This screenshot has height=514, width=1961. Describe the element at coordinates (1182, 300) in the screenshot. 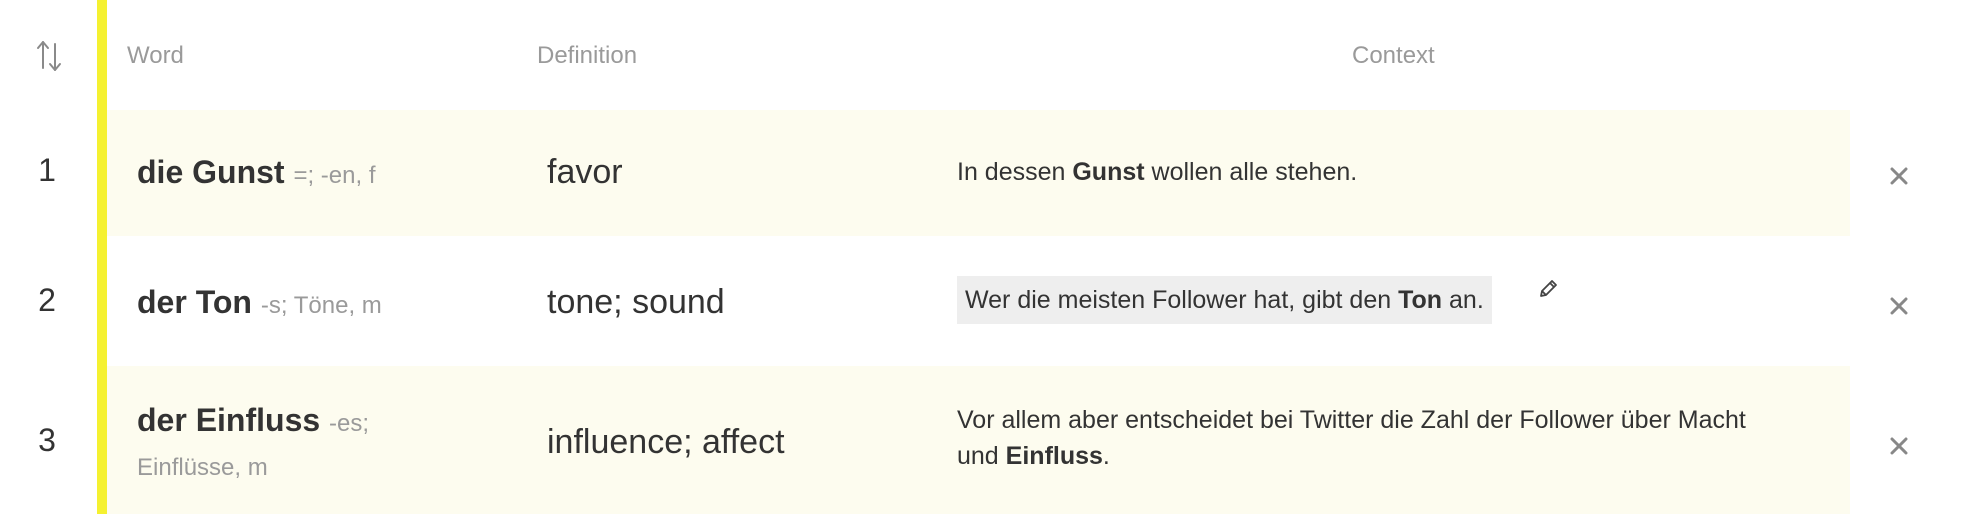

I see `context-before: Wer die meisten Follower hat, gibt den` at that location.